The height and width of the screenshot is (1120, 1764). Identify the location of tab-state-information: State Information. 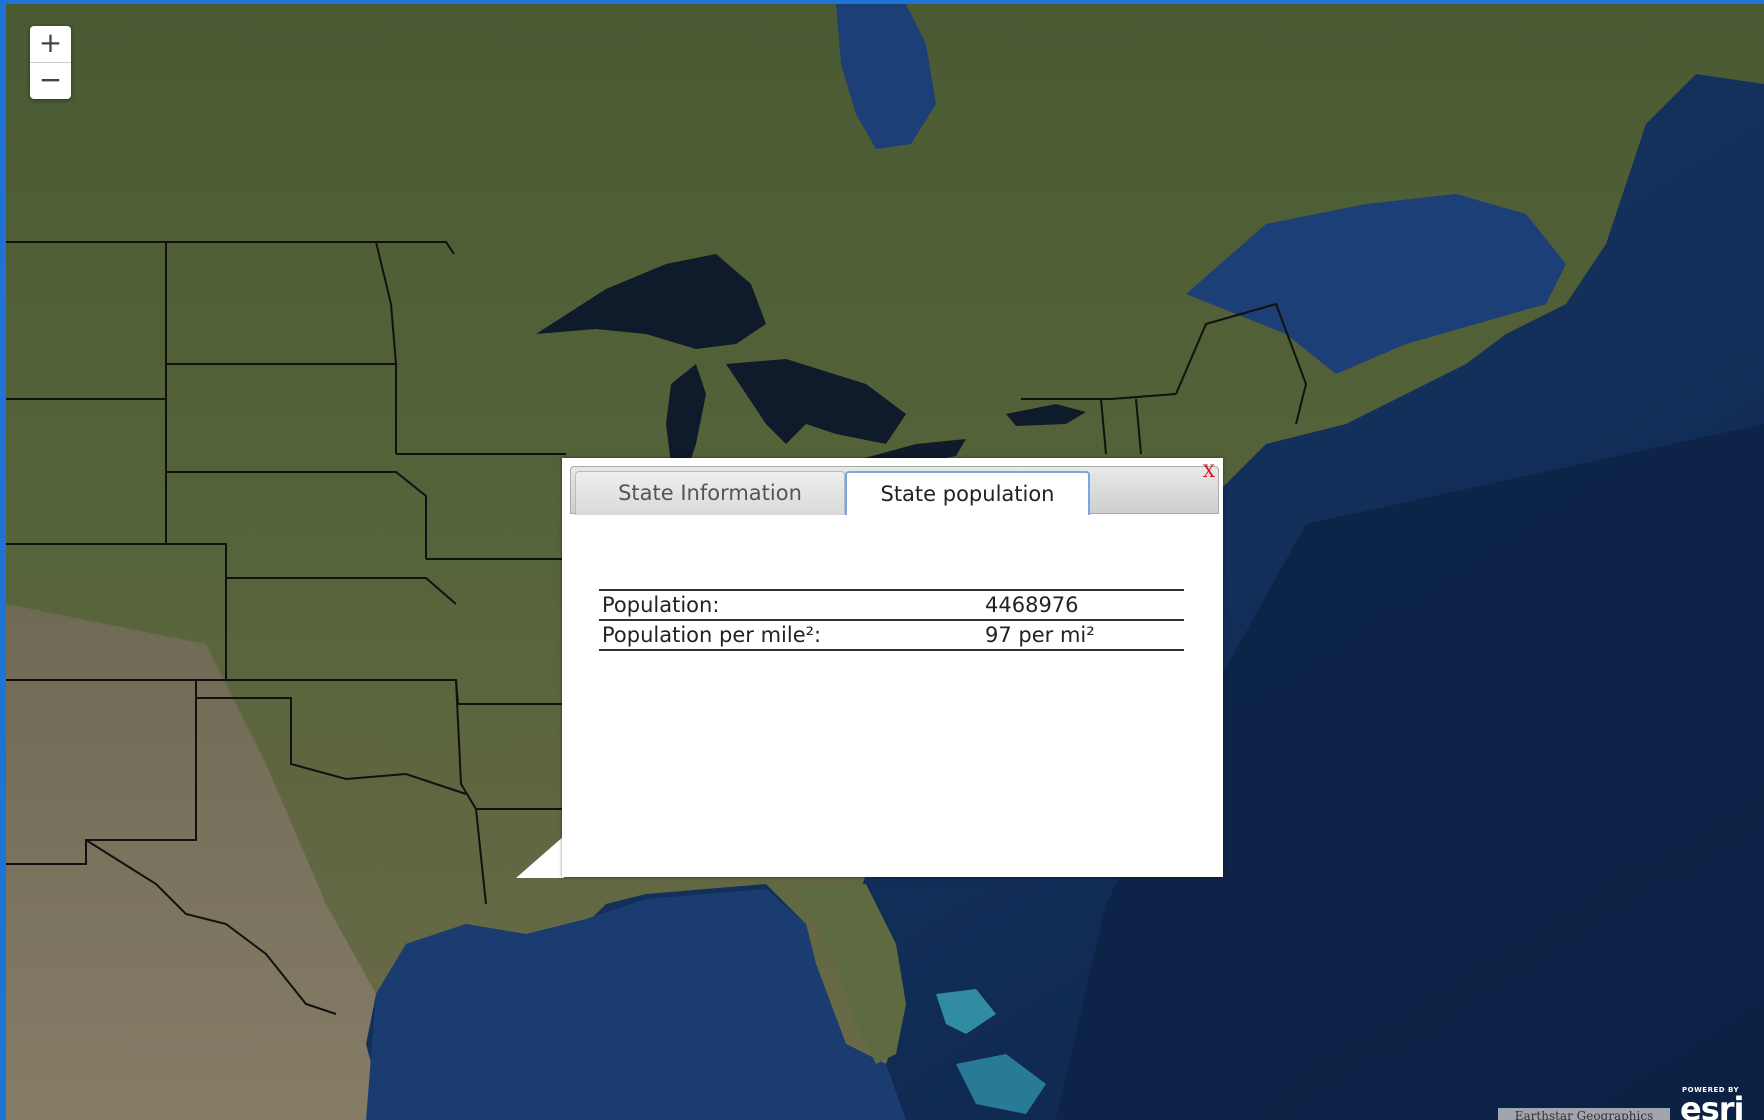
(710, 493).